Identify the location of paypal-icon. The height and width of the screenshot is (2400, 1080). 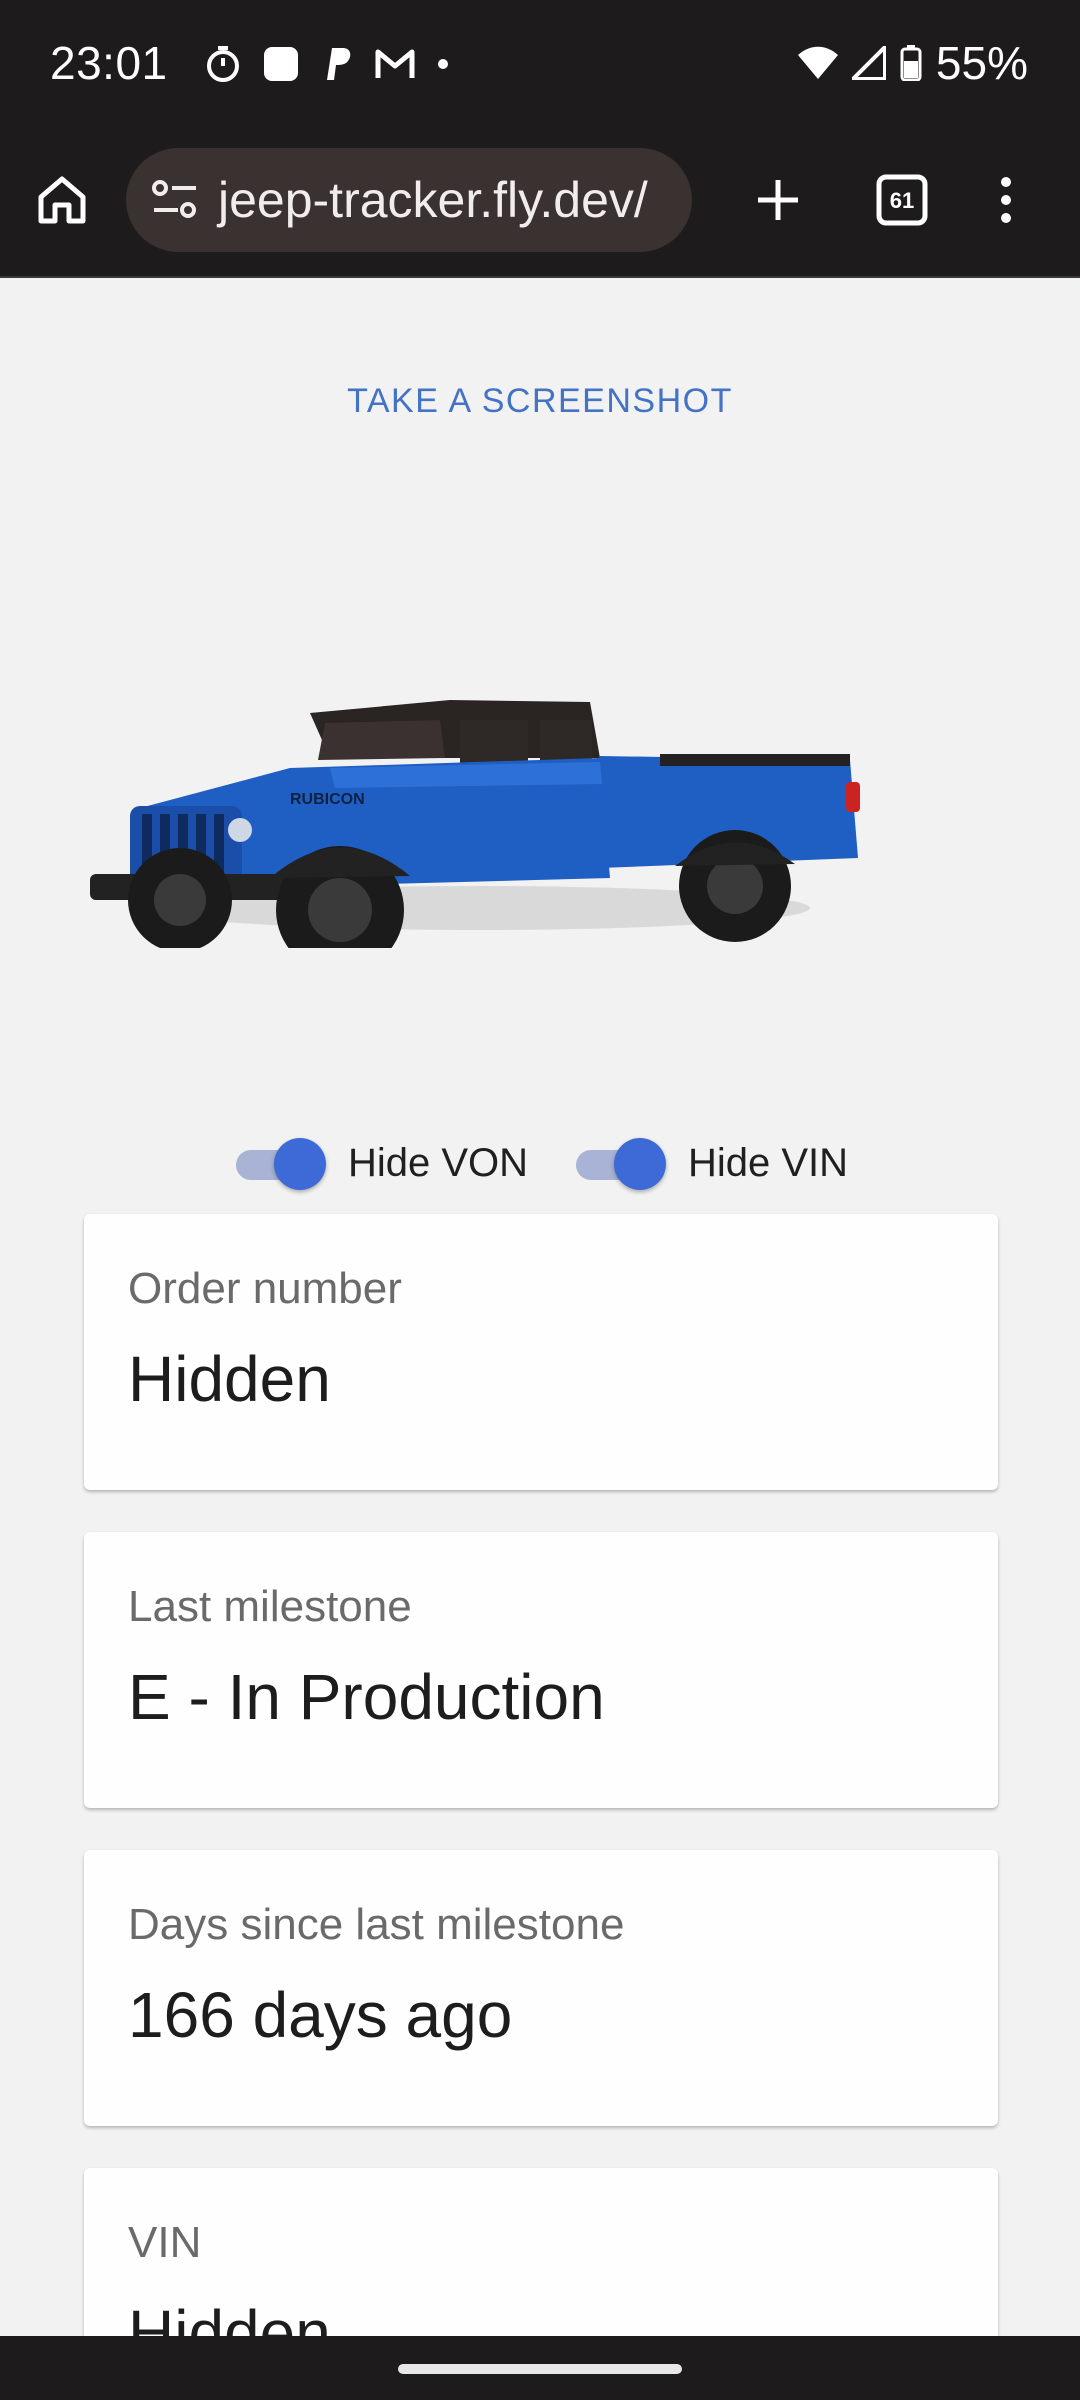
(339, 64).